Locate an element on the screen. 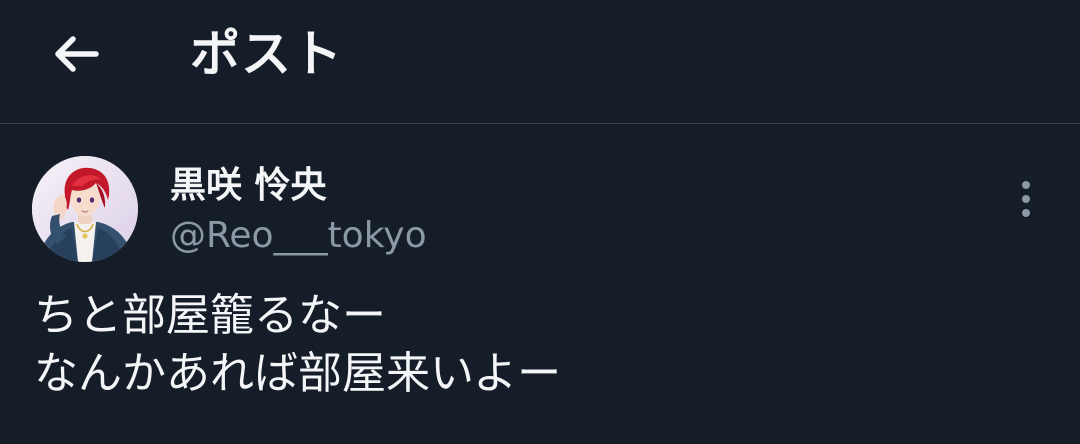 The height and width of the screenshot is (444, 1080). more-vertical-icon is located at coordinates (1026, 199).